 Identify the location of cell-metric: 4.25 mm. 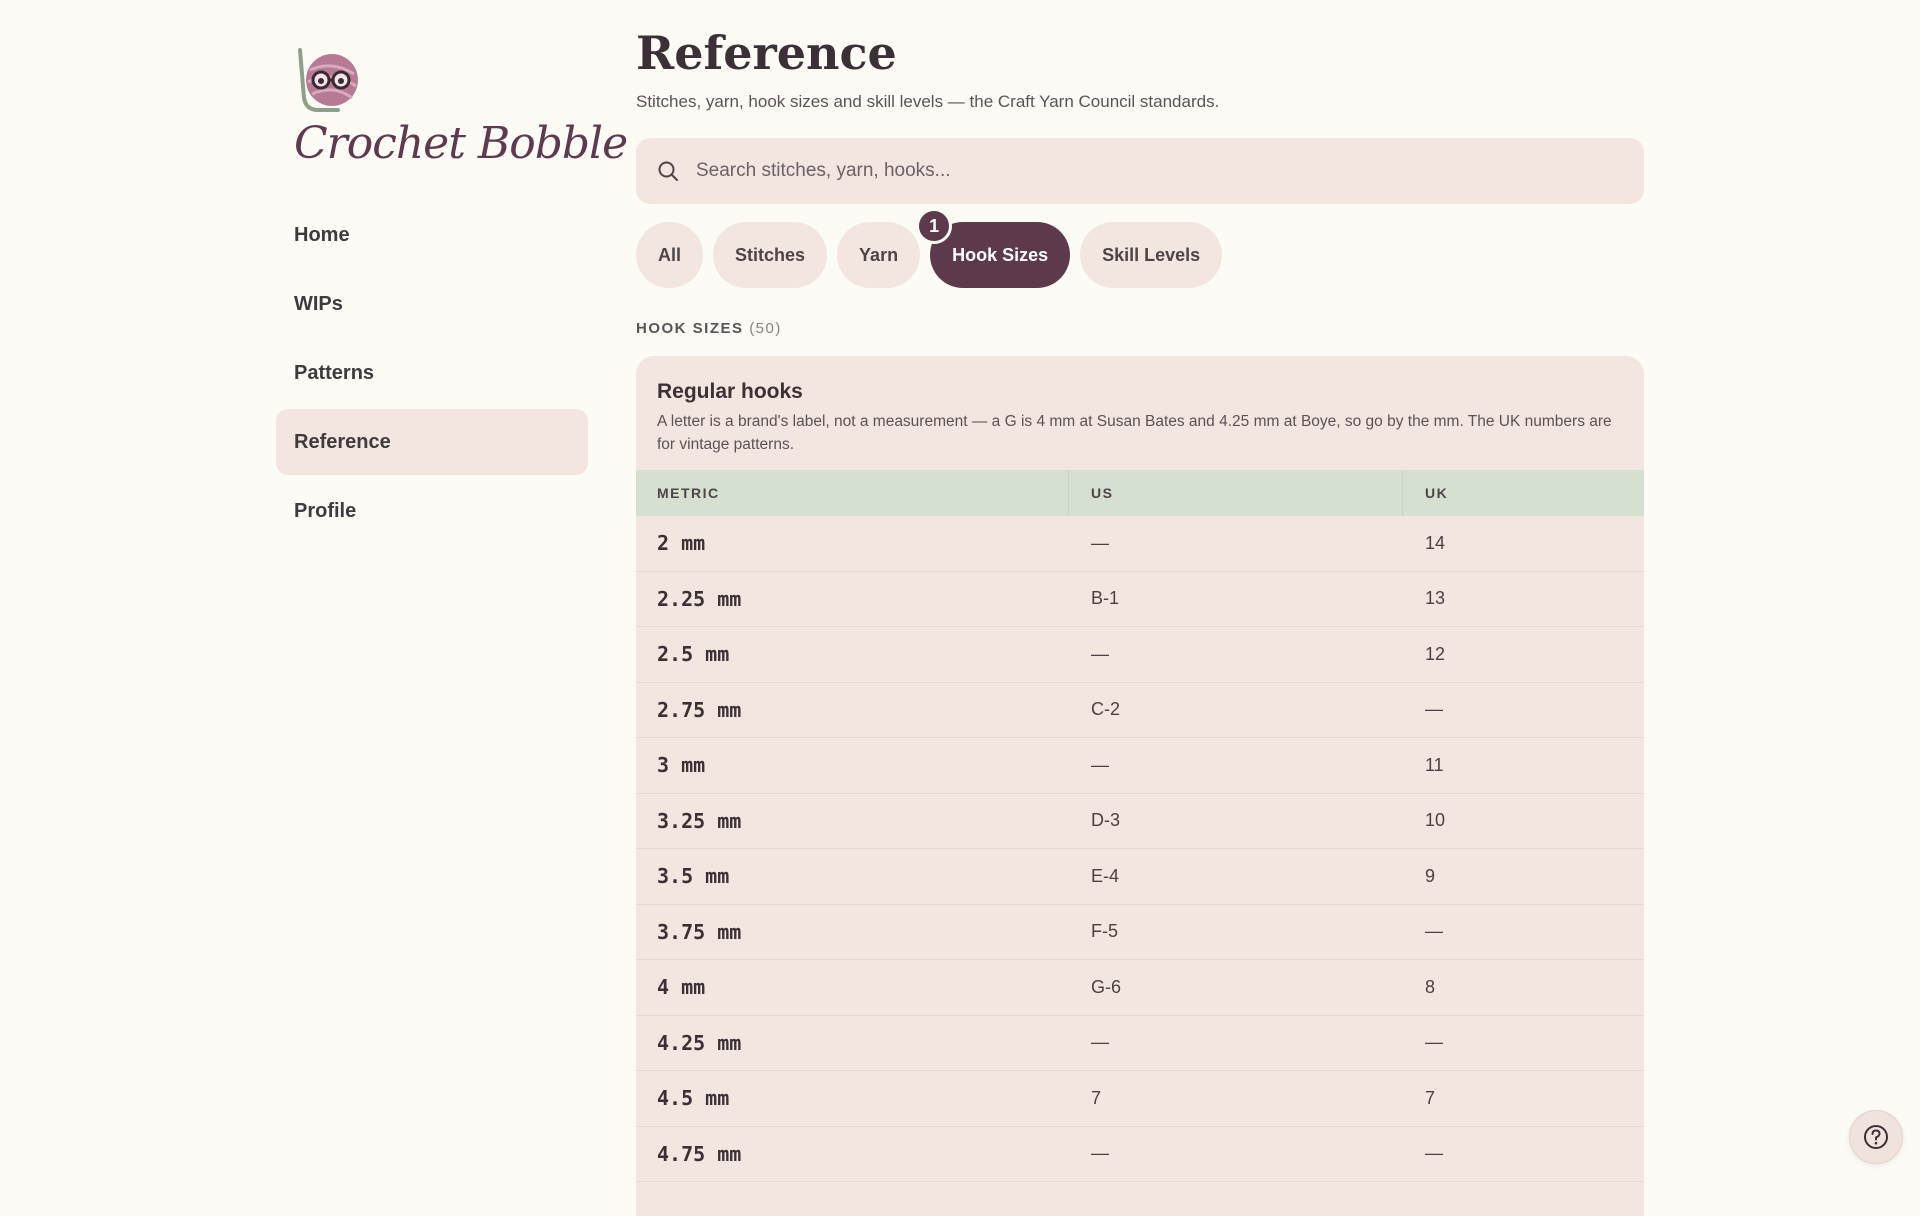
(699, 1042).